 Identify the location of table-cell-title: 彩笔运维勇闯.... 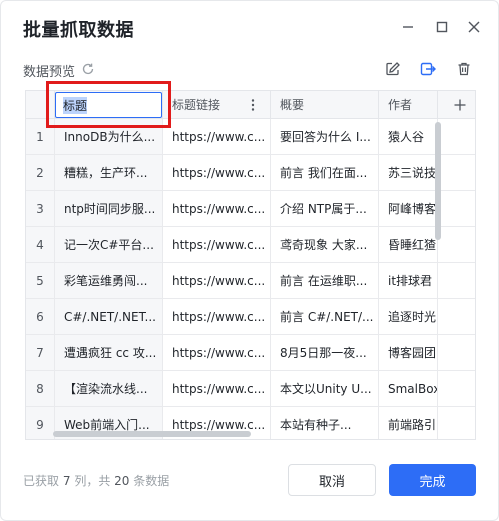
(109, 281).